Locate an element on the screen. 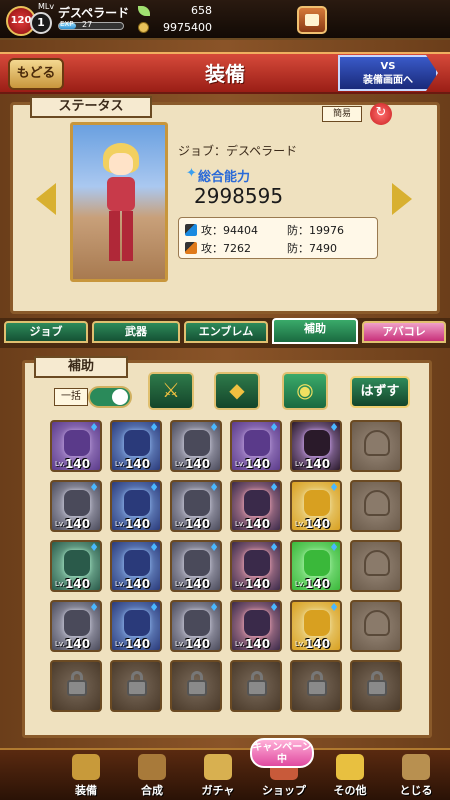 Image resolution: width=450 pixels, height=800 pixels. sword-stat-icon is located at coordinates (191, 230).